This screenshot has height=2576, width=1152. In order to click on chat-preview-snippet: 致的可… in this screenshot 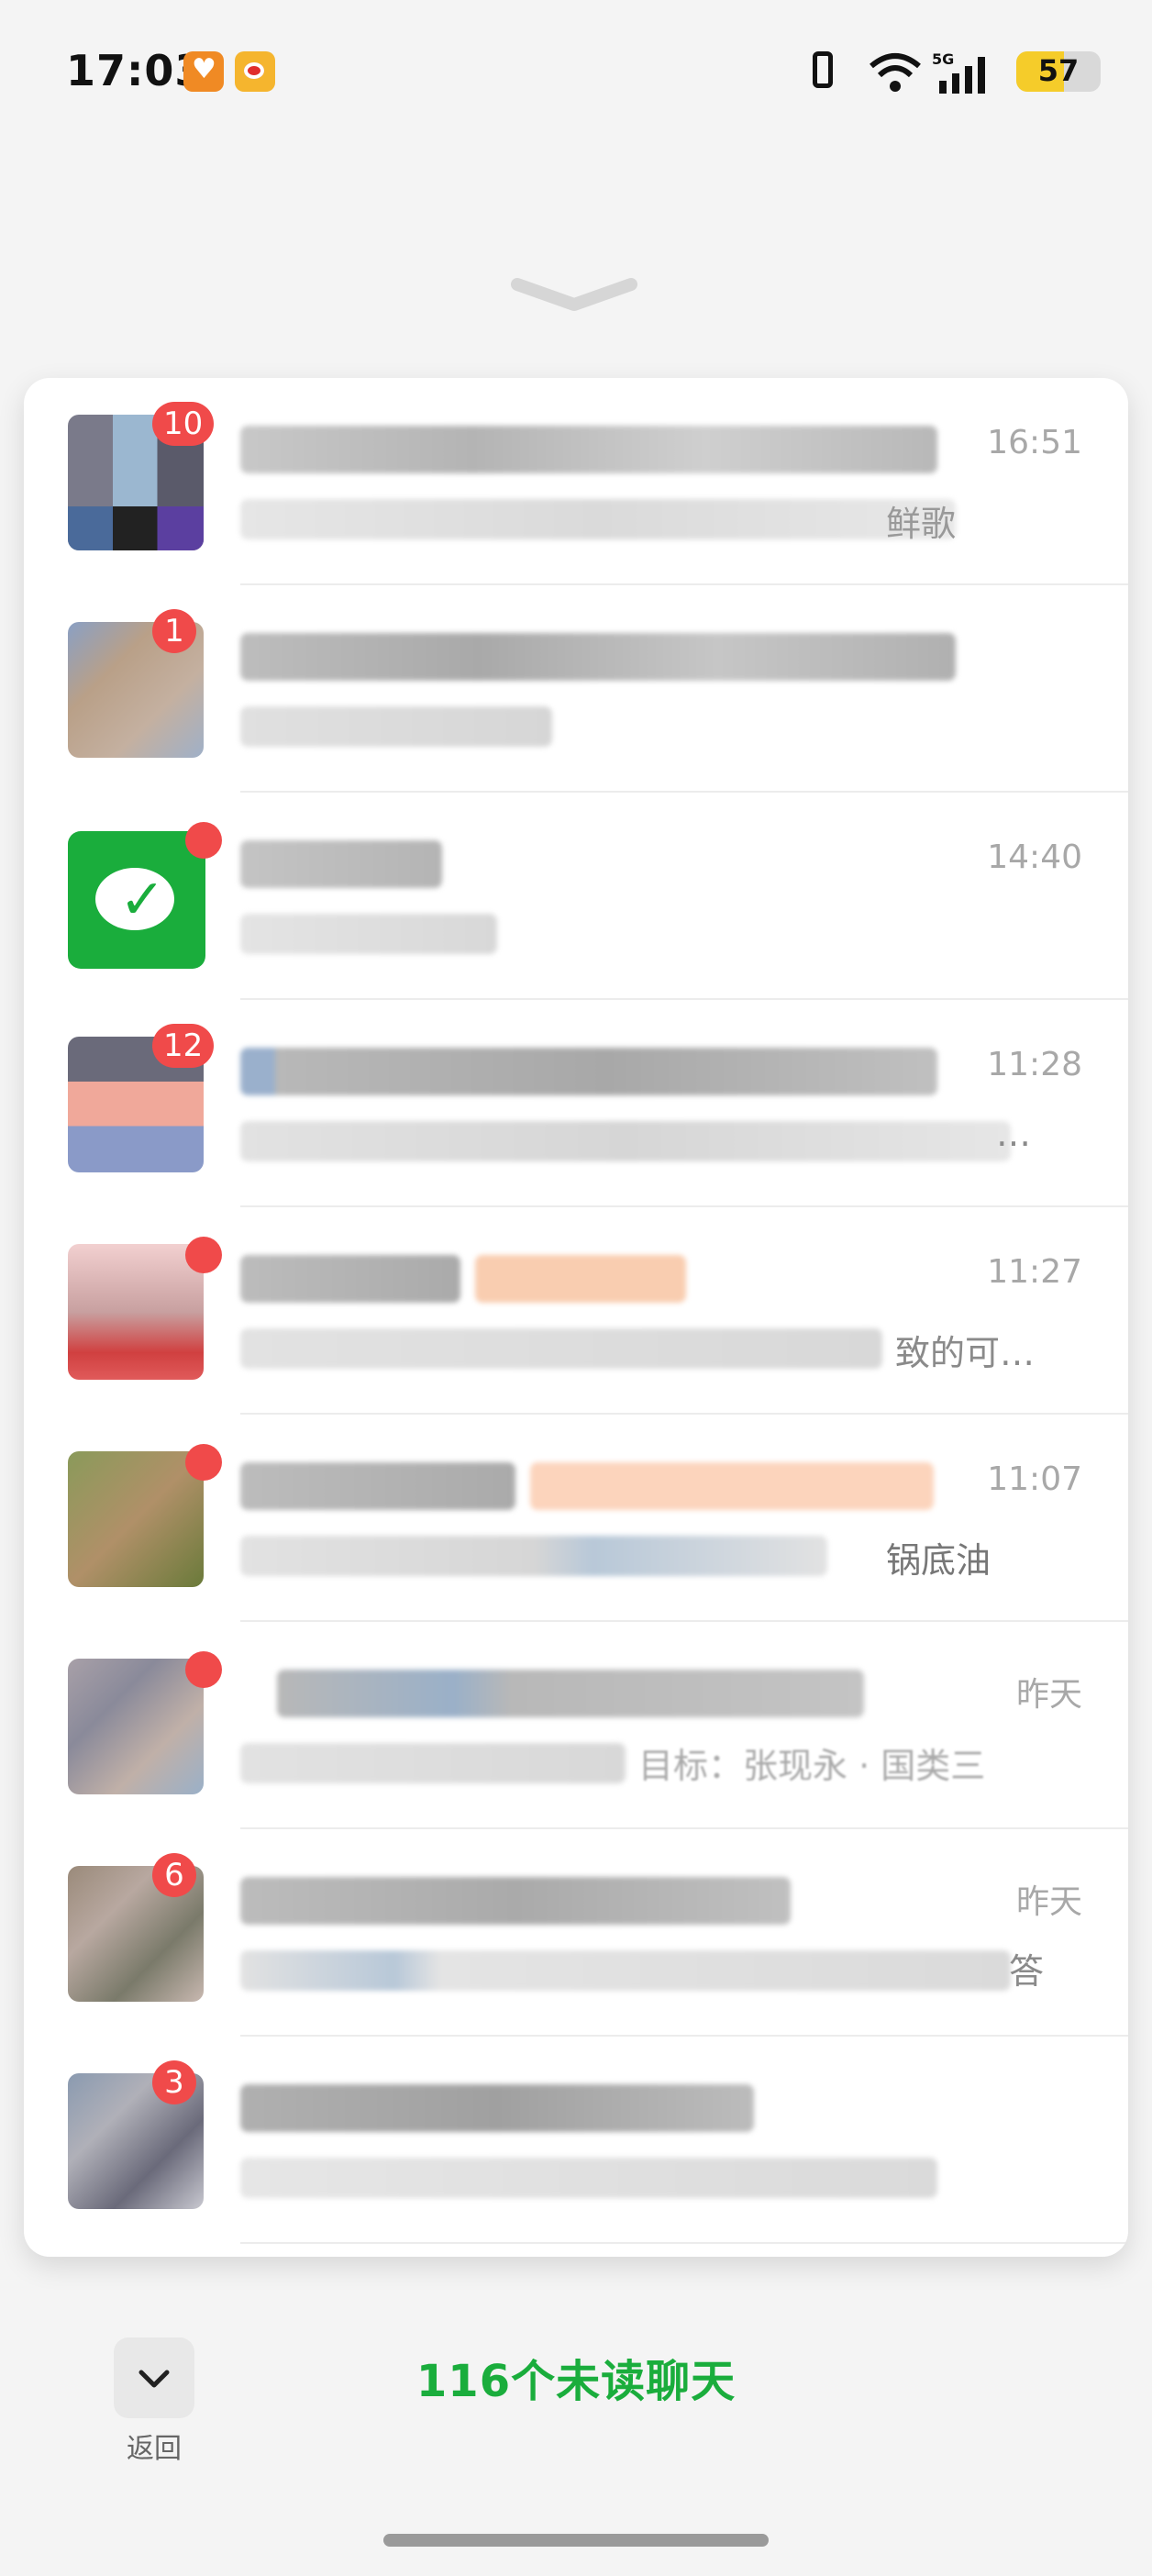, I will do `click(965, 1353)`.